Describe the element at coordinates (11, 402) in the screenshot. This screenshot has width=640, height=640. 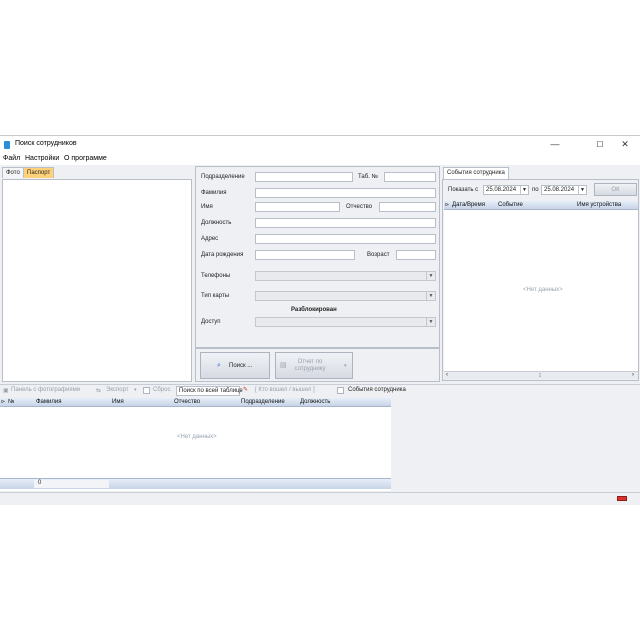
I see `col-number: №` at that location.